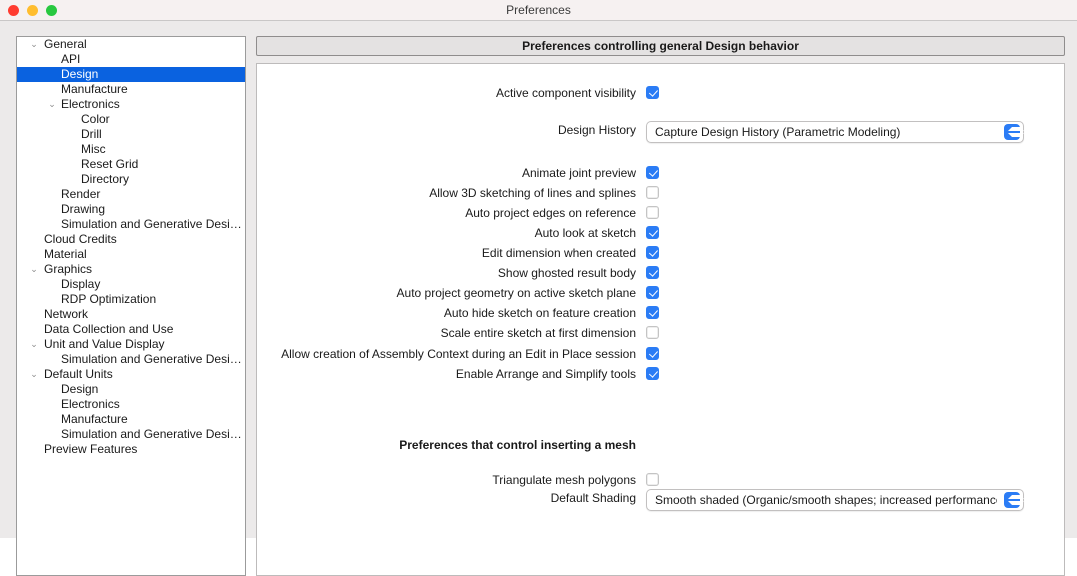 This screenshot has width=1077, height=576. Describe the element at coordinates (131, 104) in the screenshot. I see `sidebar-item-electronics: ⌄ Electronics` at that location.